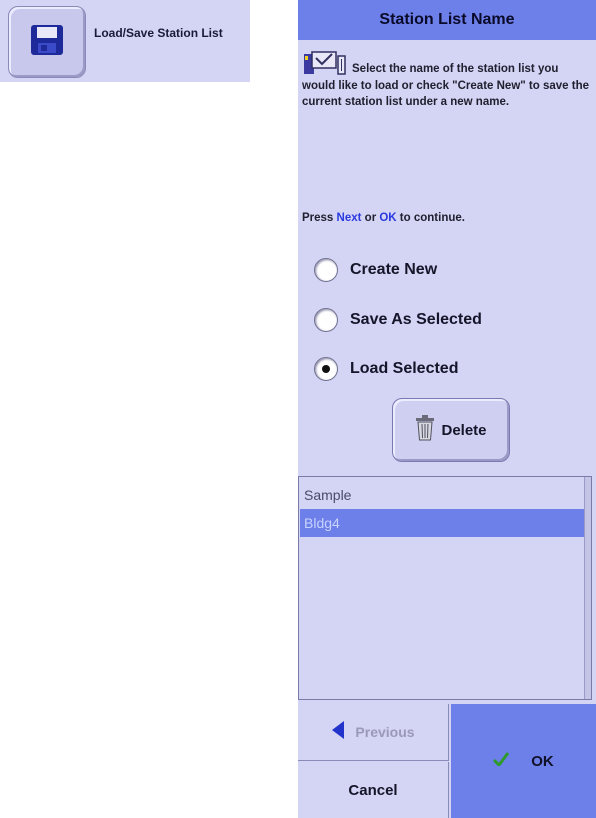 The height and width of the screenshot is (818, 596). Describe the element at coordinates (388, 218) in the screenshot. I see `press-ok-keyword: OK` at that location.